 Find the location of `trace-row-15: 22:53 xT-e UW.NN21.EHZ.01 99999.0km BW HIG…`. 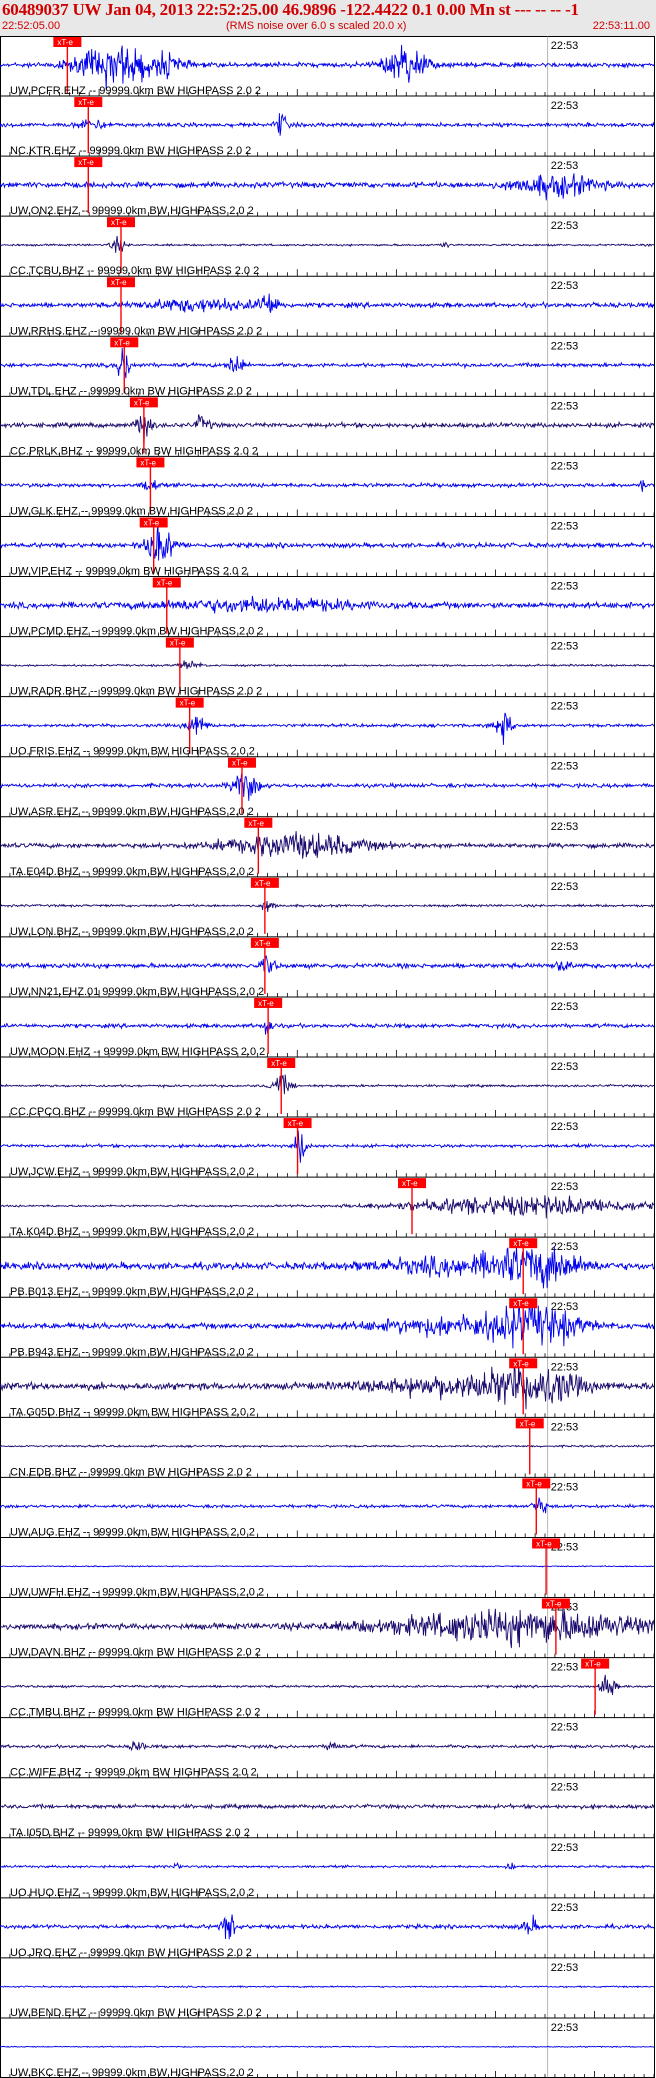

trace-row-15: 22:53 xT-e UW.NN21.EHZ.01 99999.0km BW HIG… is located at coordinates (327, 967).